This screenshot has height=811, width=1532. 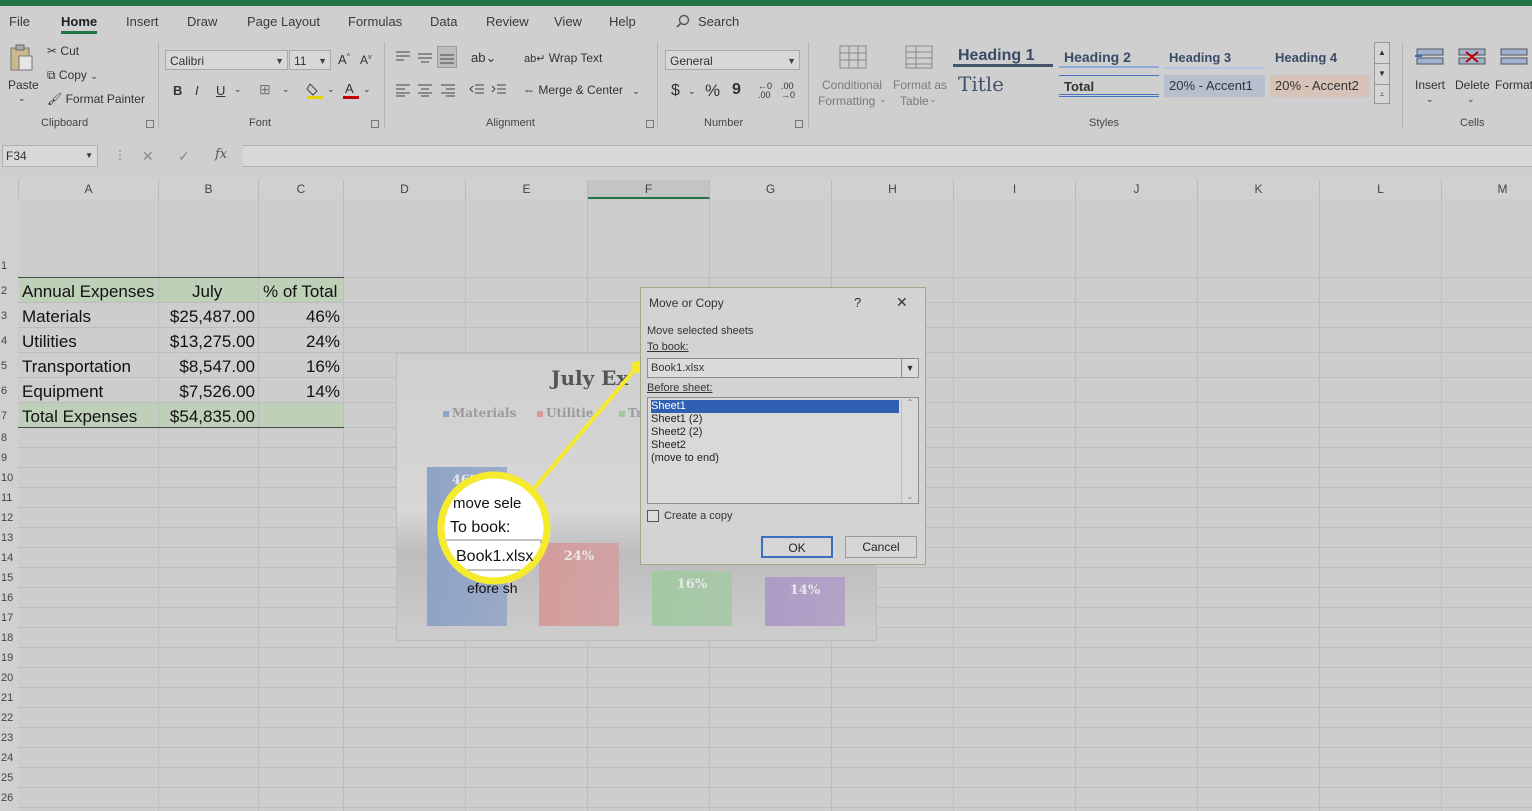 I want to click on row-header: 3, so click(x=9, y=316).